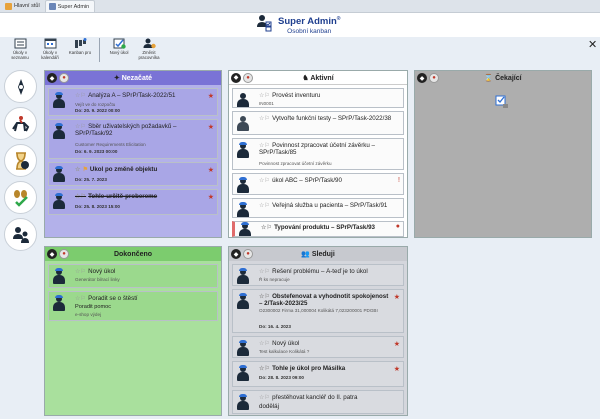 This screenshot has width=600, height=419. Describe the element at coordinates (274, 279) in the screenshot. I see `task-subtitle: Ř ks nepracuje` at that location.